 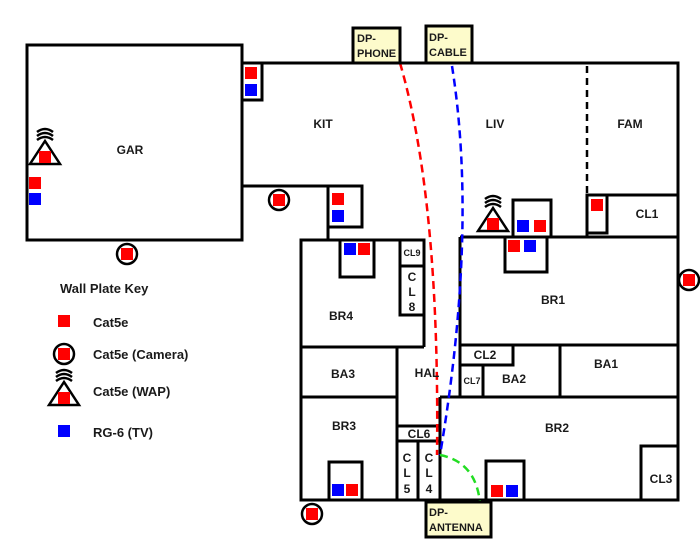 I want to click on room-hal: HAL, so click(x=427, y=373).